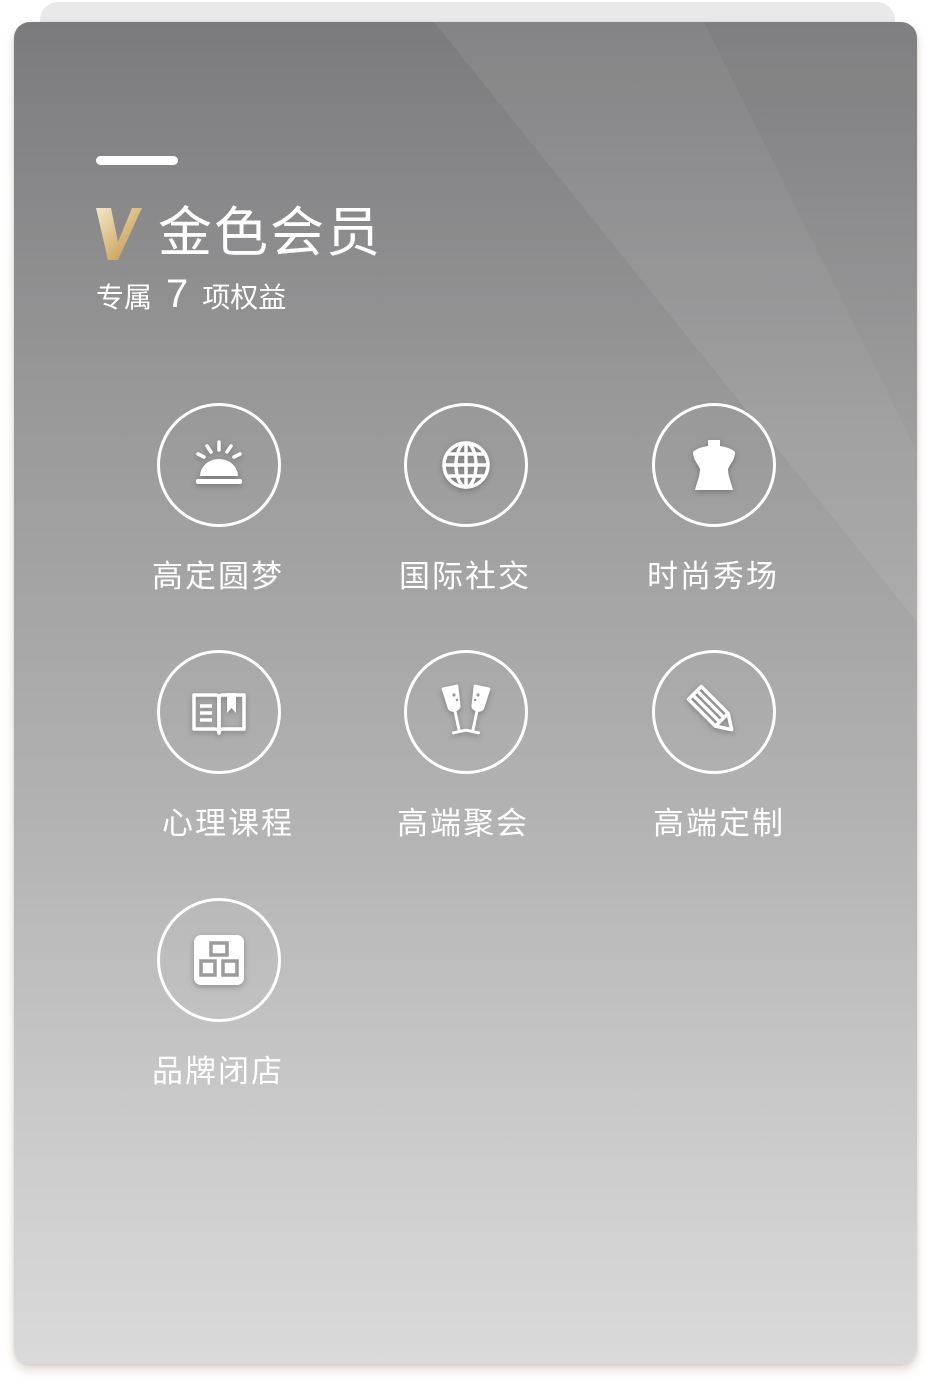 The height and width of the screenshot is (1386, 933). Describe the element at coordinates (218, 1072) in the screenshot. I see `benefit-label: 品牌闭店` at that location.